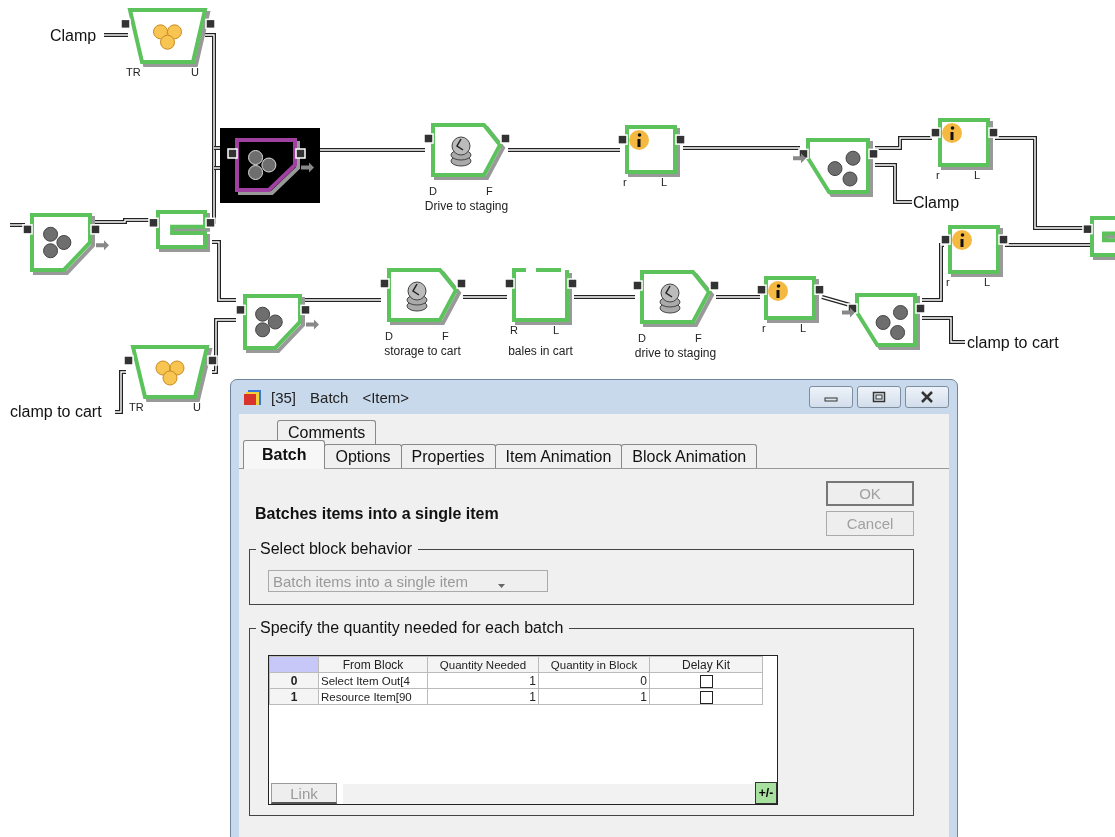  Describe the element at coordinates (327, 432) in the screenshot. I see `tab: Comments` at that location.